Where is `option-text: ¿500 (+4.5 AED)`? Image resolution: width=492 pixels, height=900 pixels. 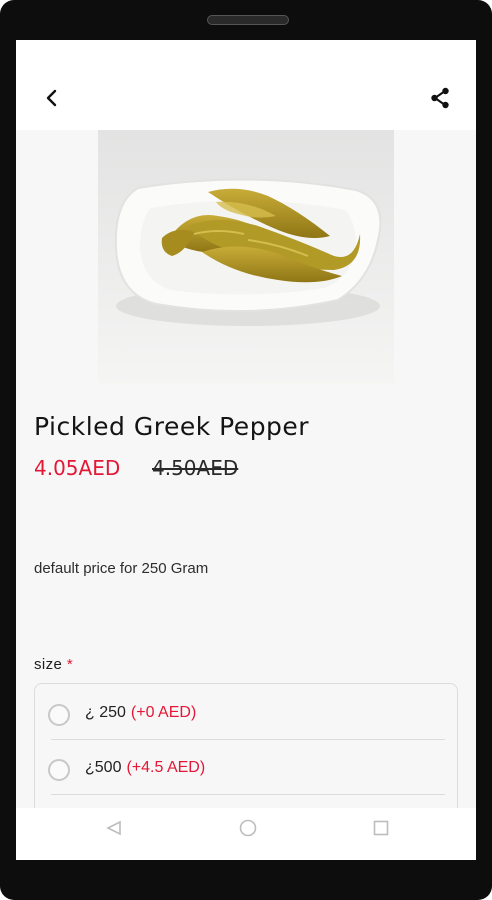 option-text: ¿500 (+4.5 AED) is located at coordinates (145, 768).